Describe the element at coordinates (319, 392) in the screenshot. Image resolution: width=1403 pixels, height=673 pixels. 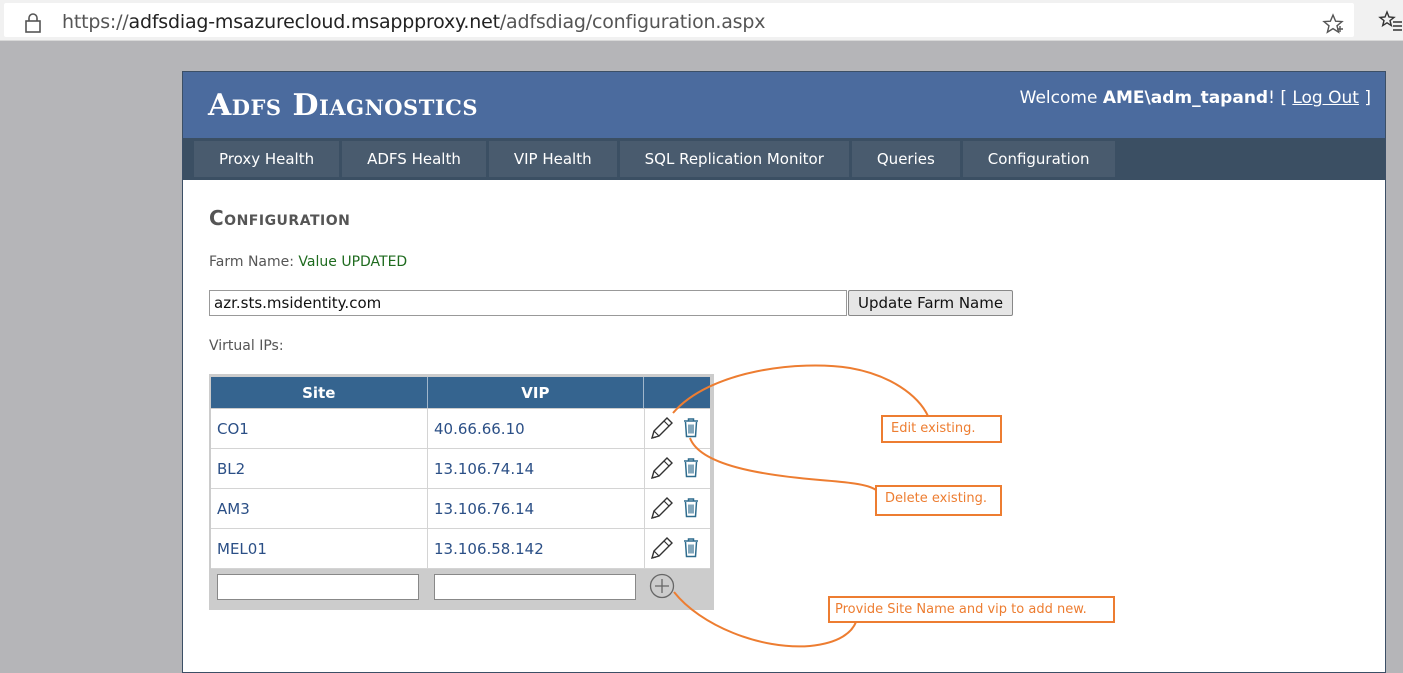
I see `column-header-site: Site` at that location.